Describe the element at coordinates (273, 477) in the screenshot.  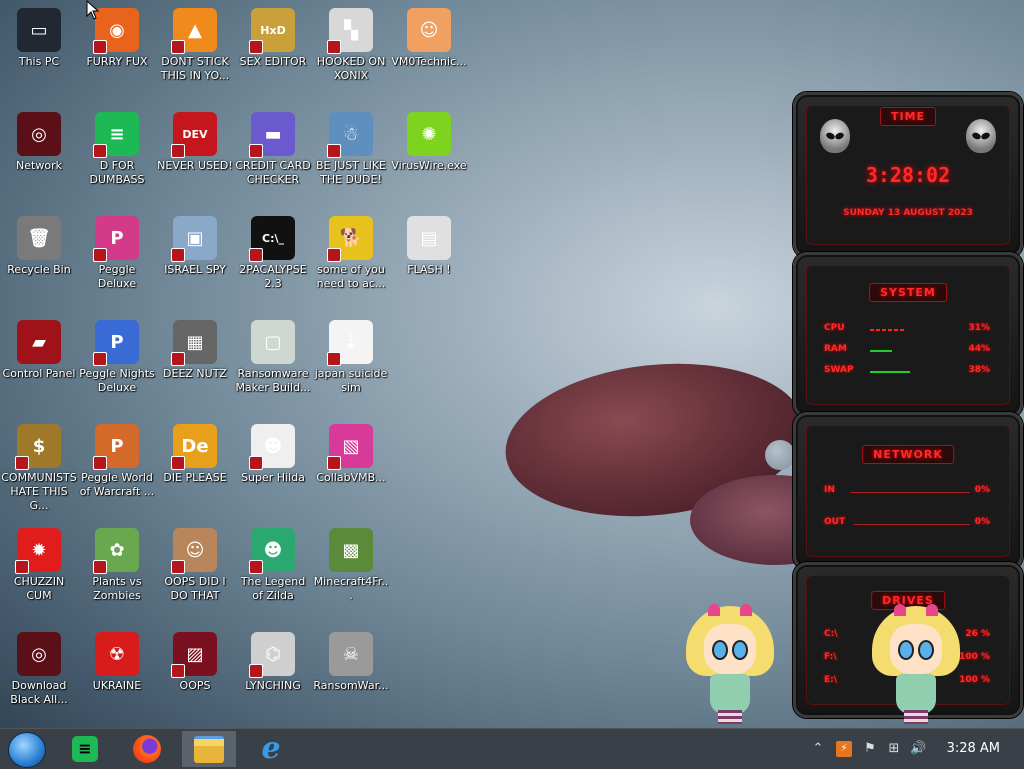
I see `desktop-icon-label: Super Hilda` at that location.